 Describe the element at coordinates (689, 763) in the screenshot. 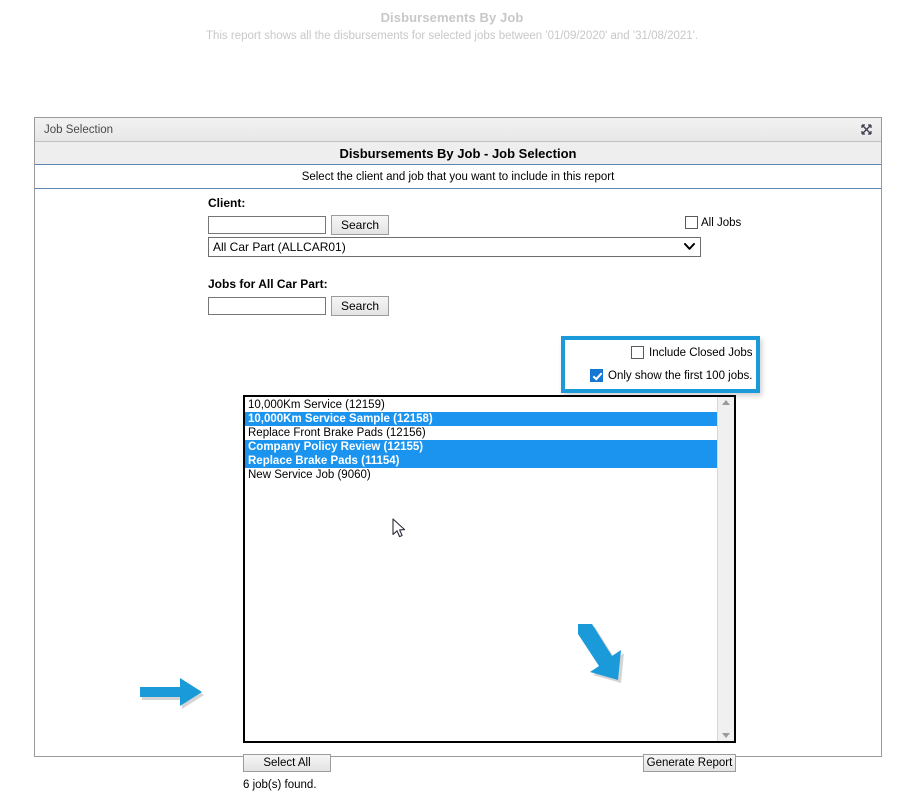

I see `generate-report-button: Generate Report` at that location.